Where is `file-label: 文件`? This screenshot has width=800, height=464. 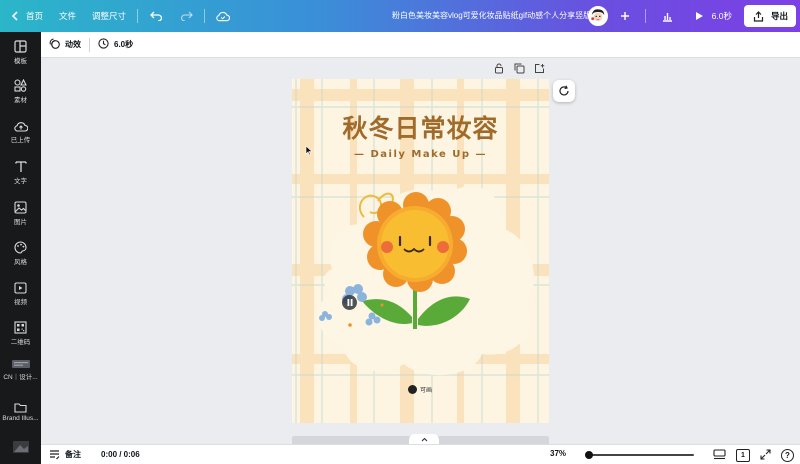
file-label: 文件 is located at coordinates (68, 16).